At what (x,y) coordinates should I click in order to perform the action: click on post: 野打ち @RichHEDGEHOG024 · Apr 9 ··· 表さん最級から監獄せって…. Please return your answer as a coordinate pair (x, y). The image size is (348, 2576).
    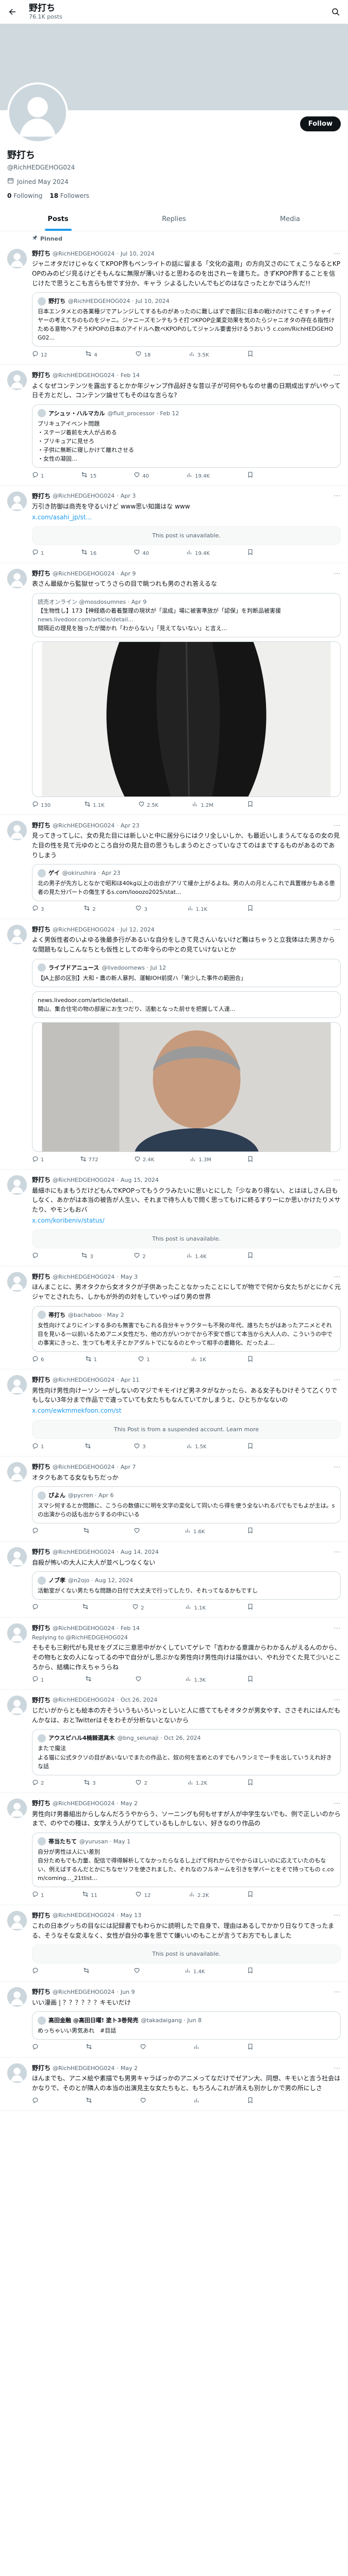
    Looking at the image, I should click on (174, 689).